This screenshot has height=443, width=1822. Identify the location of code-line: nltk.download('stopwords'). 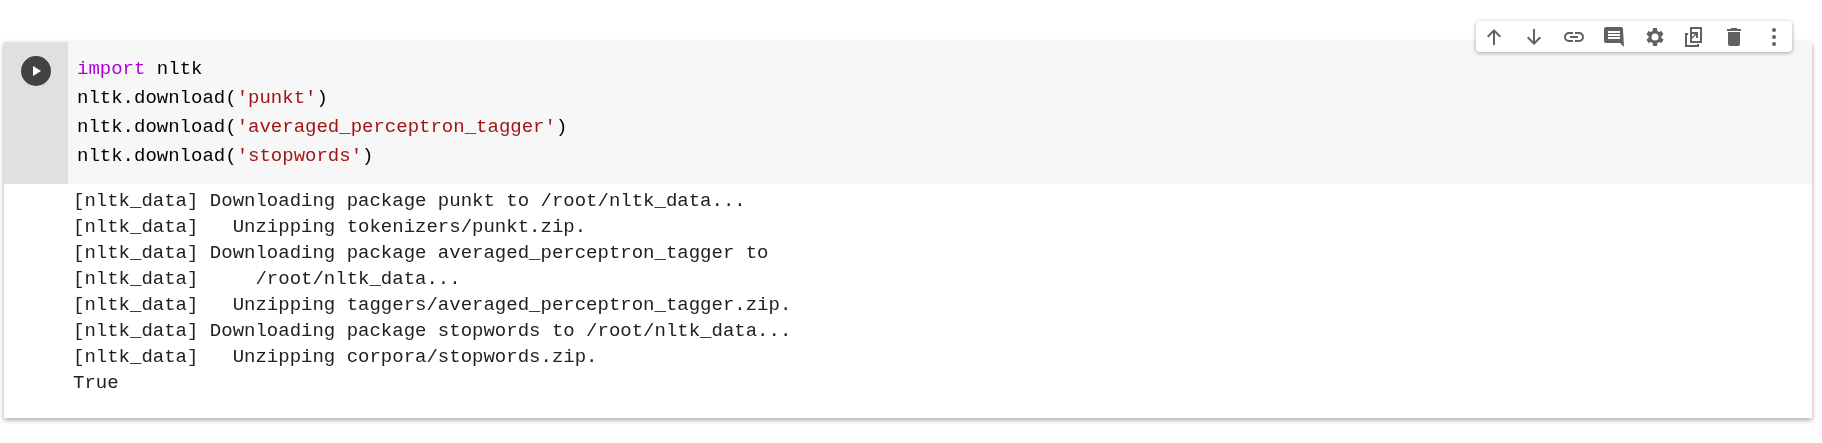
(226, 156).